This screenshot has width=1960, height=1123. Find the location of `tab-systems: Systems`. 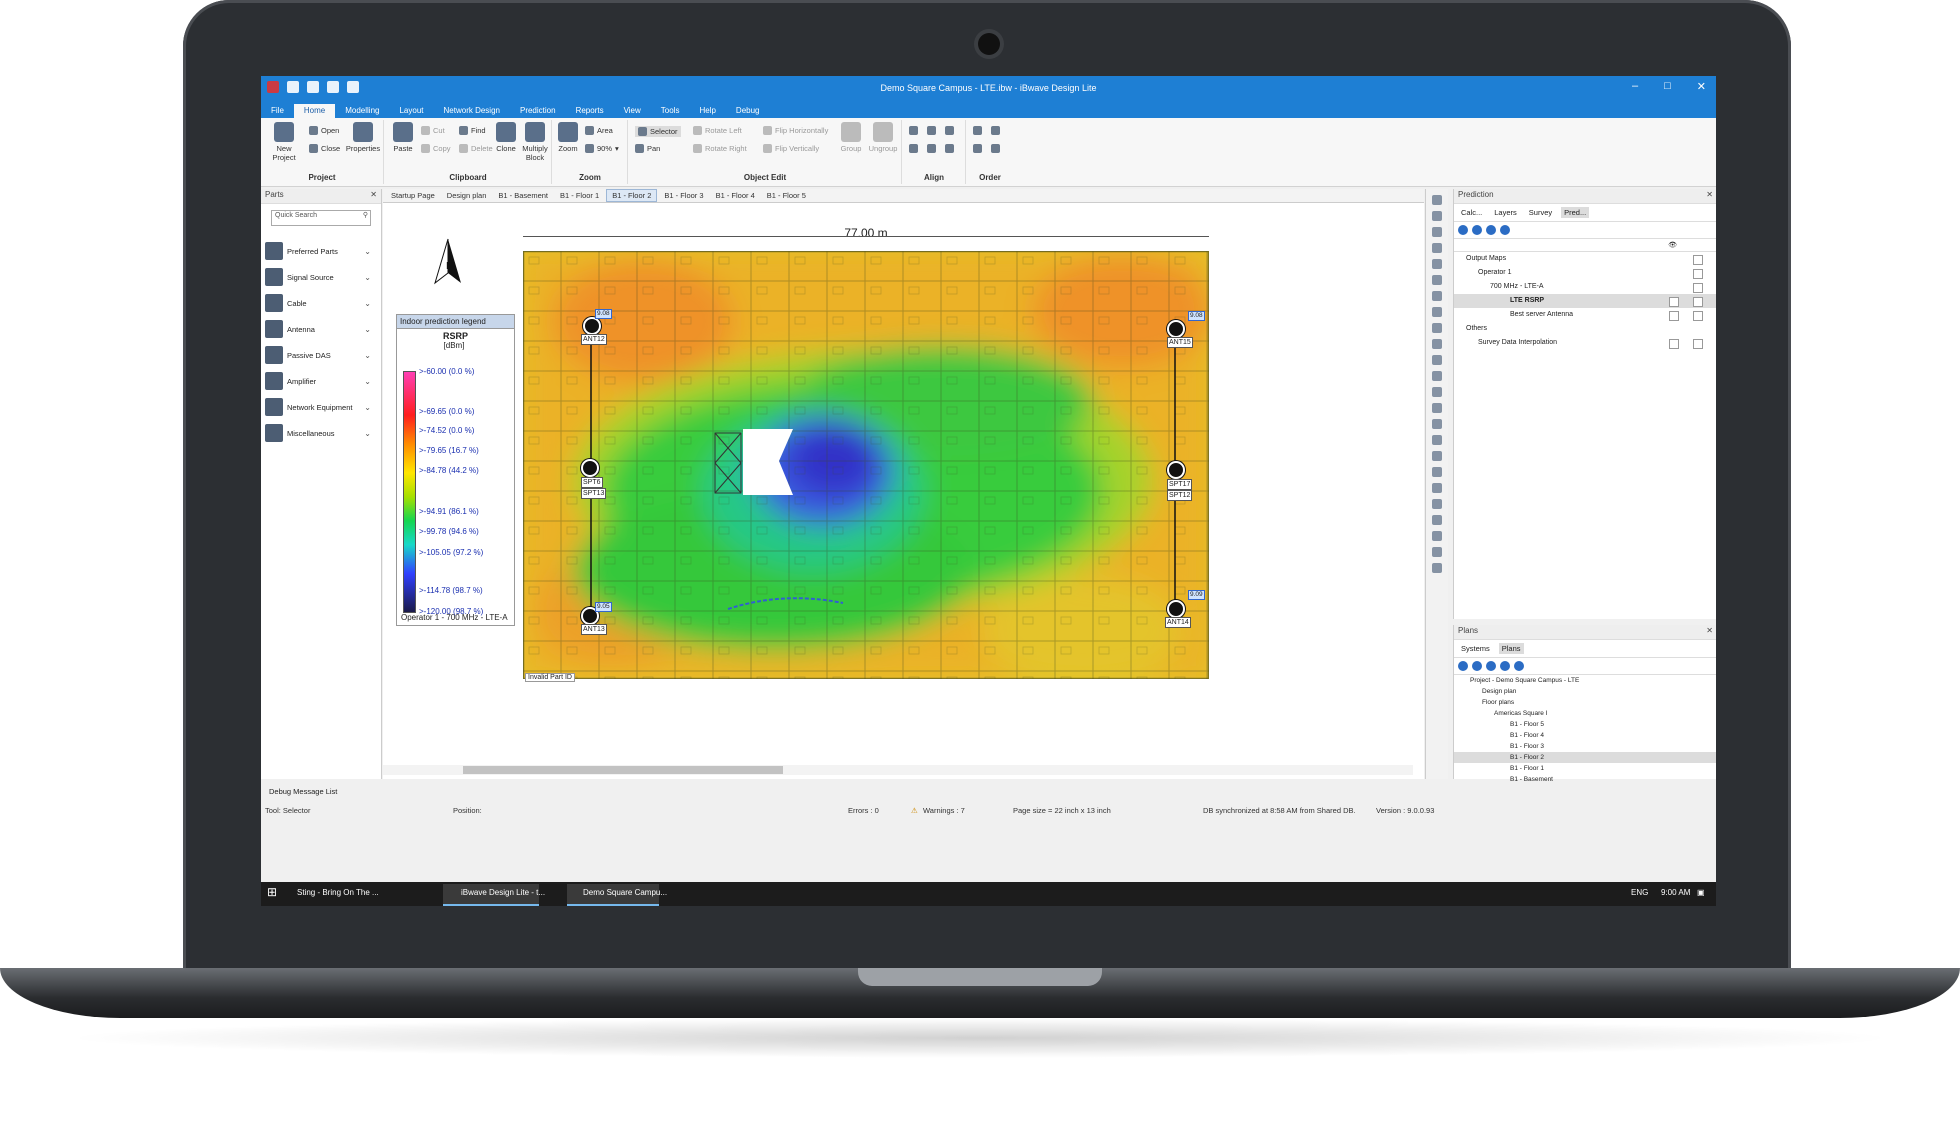

tab-systems: Systems is located at coordinates (1475, 648).